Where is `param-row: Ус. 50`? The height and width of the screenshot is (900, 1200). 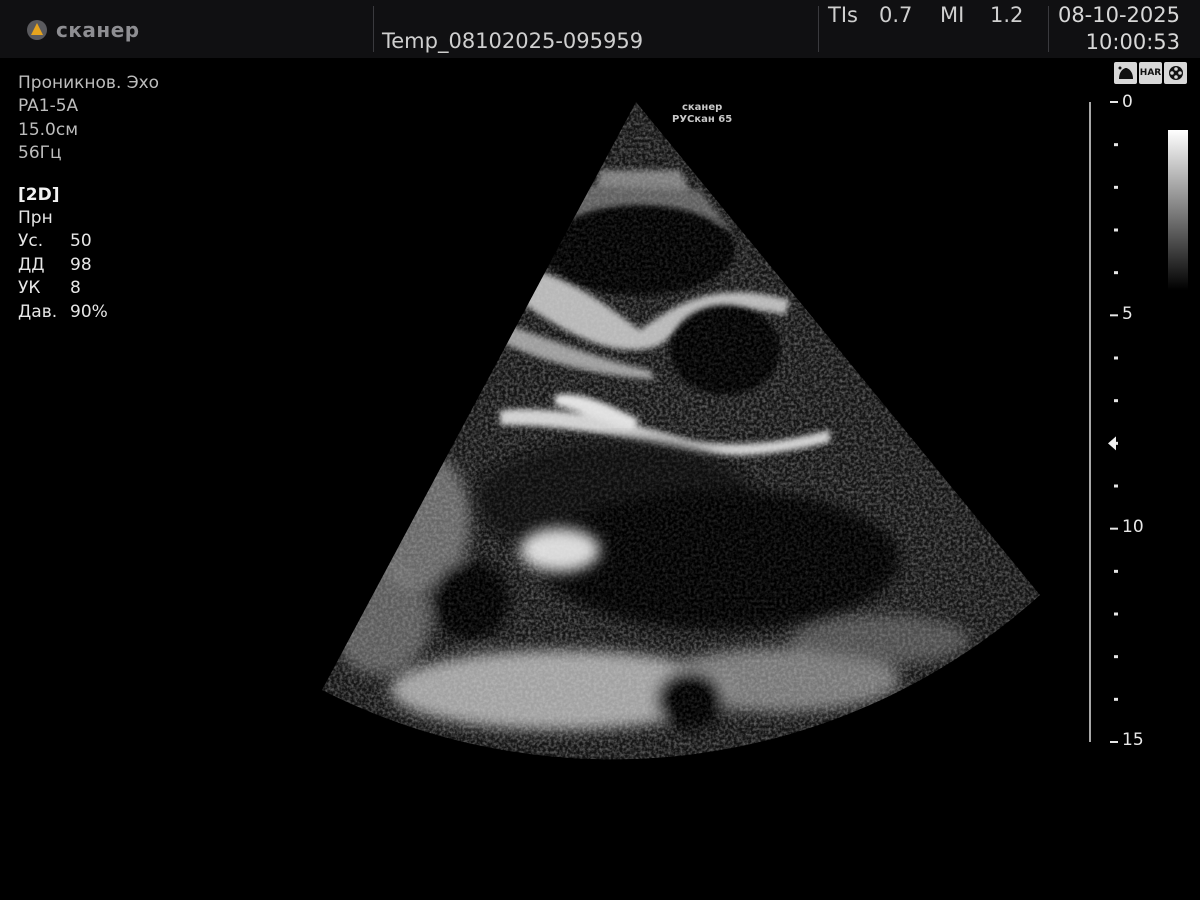 param-row: Ус. 50 is located at coordinates (88, 241).